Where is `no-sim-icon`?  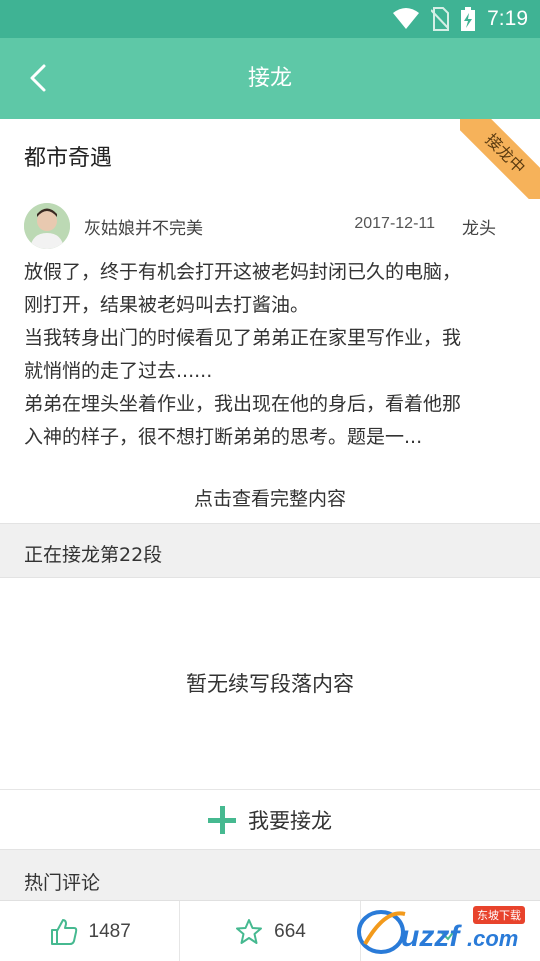
no-sim-icon is located at coordinates (440, 19).